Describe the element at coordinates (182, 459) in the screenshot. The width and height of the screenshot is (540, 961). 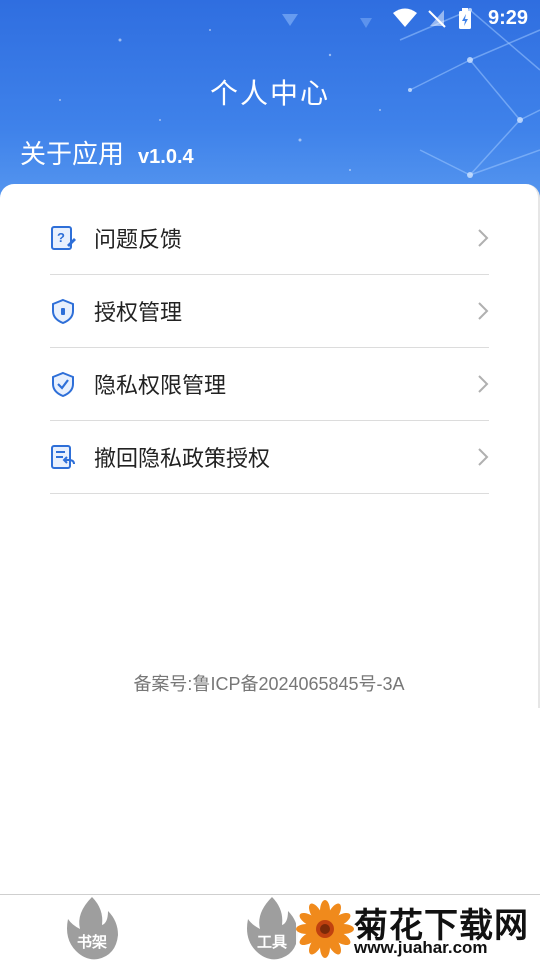
I see `menu-item-label: 撤回隐私政策授权` at that location.